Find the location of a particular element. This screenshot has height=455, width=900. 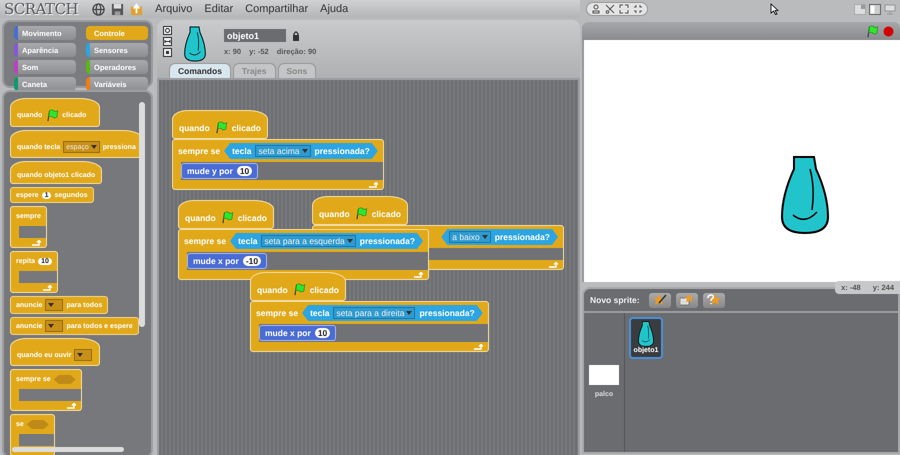

key-pressed-block: tecla seta para a direita pressionada? is located at coordinates (392, 313).